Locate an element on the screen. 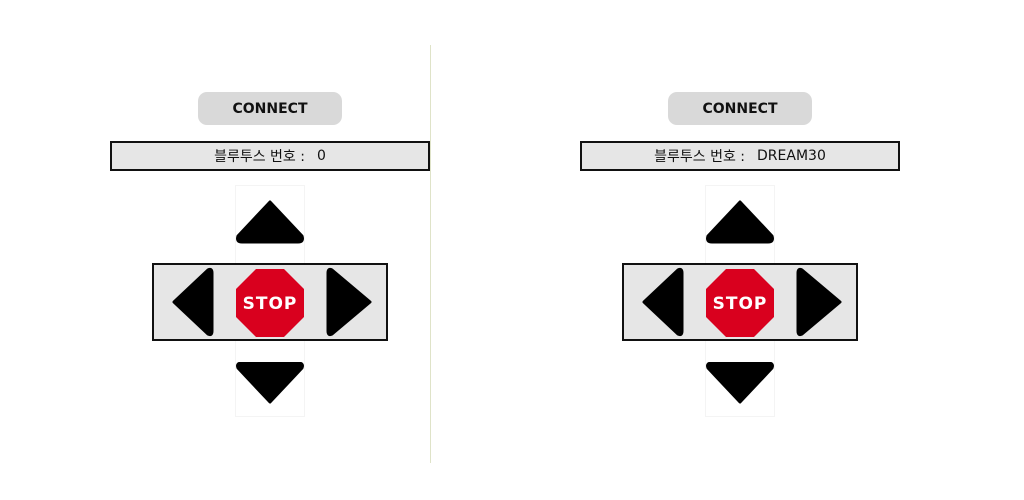  bluetooth-number-bar: 블루투스 번호 : DREAM30 is located at coordinates (740, 156).